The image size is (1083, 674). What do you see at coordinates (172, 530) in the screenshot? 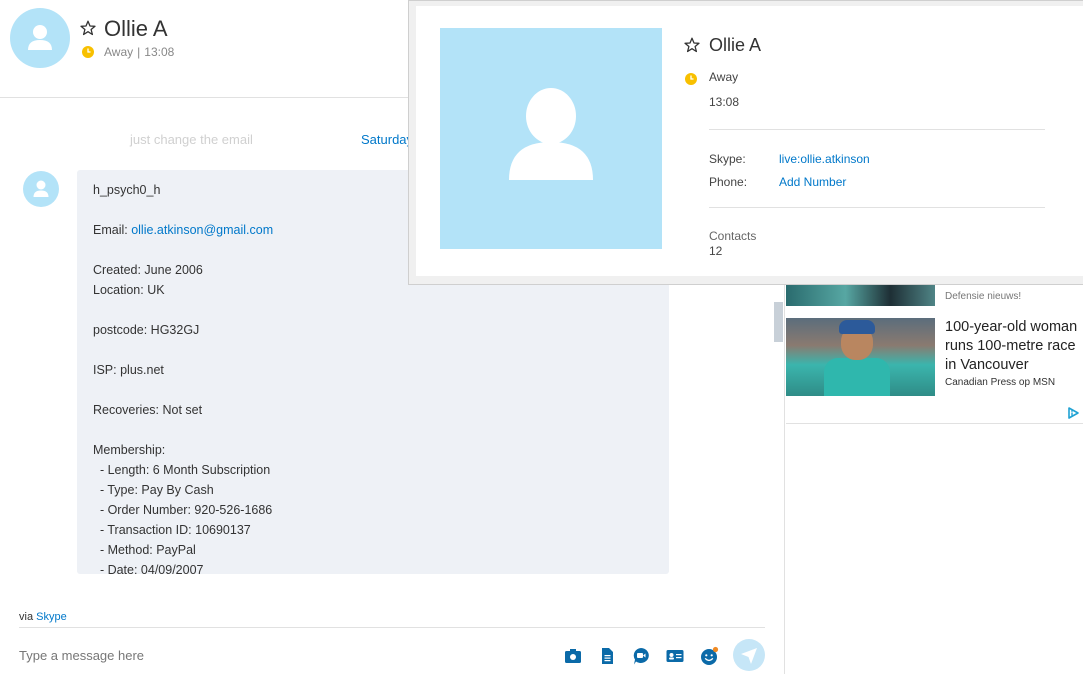
I see `message-line-text: - Transaction ID: 10690137` at bounding box center [172, 530].